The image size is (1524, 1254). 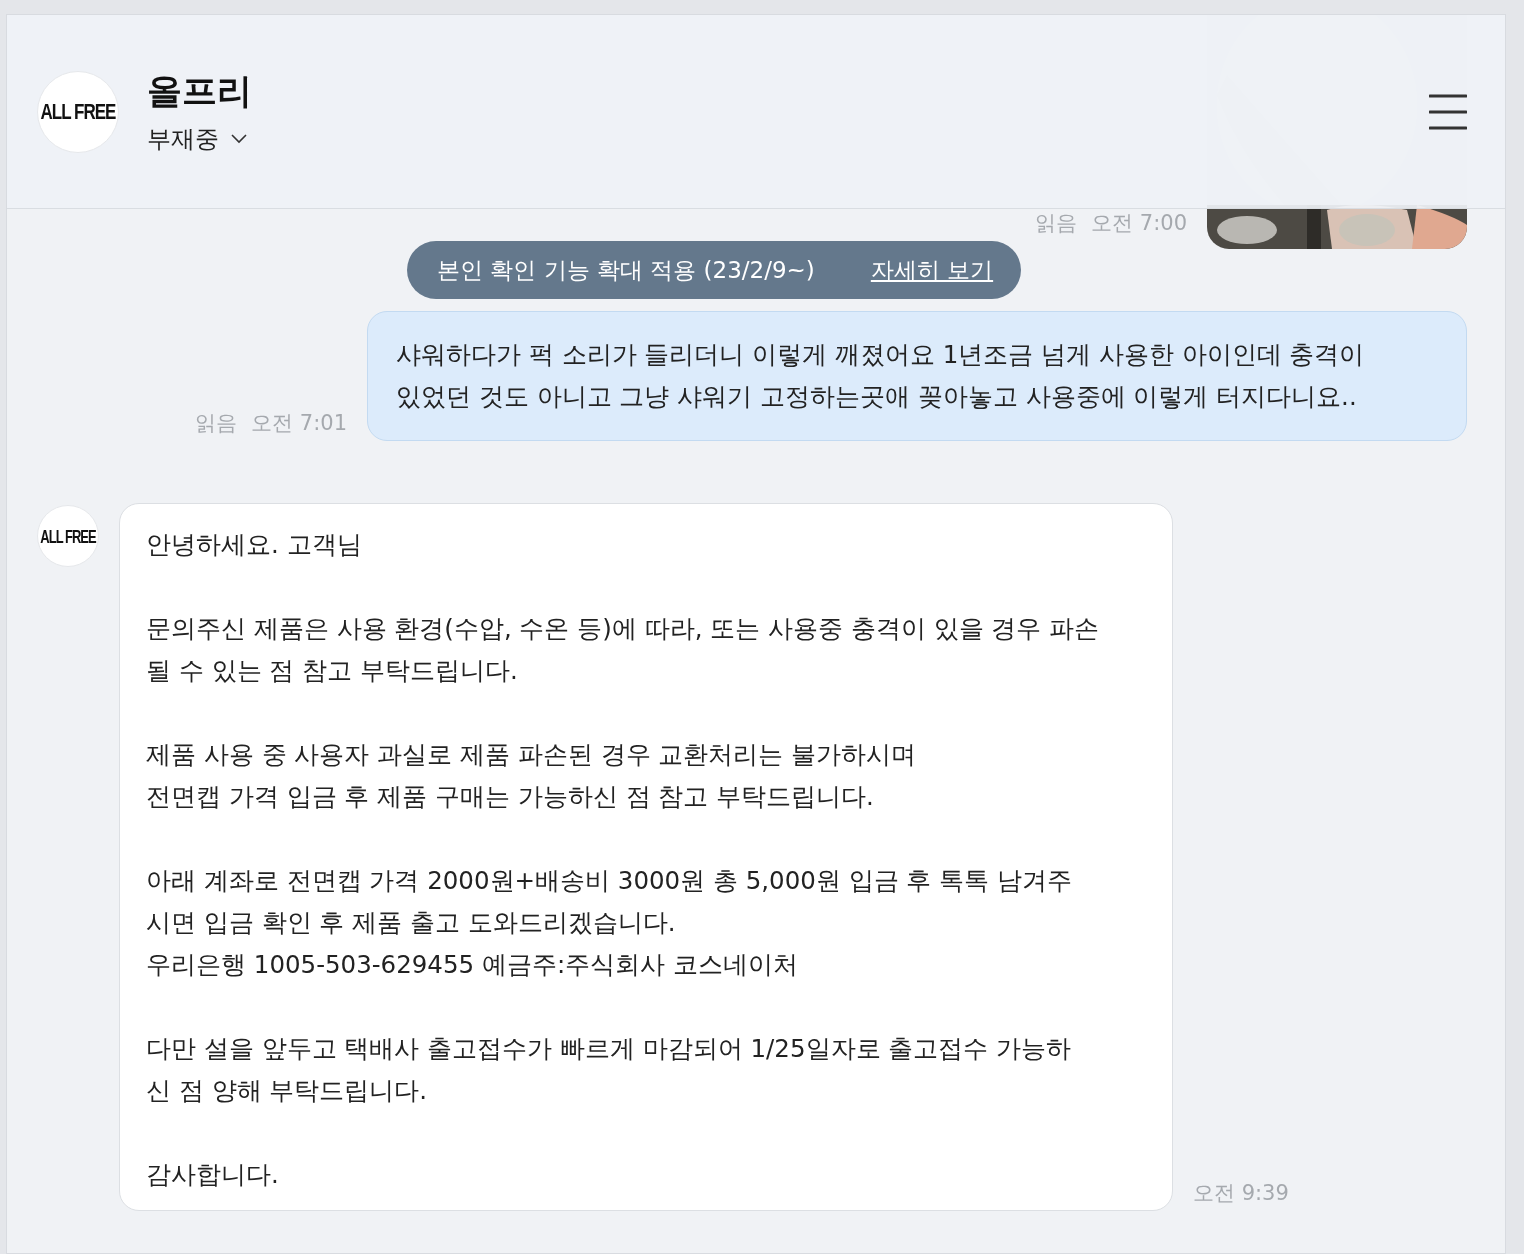 I want to click on chevron-down-icon, so click(x=239, y=139).